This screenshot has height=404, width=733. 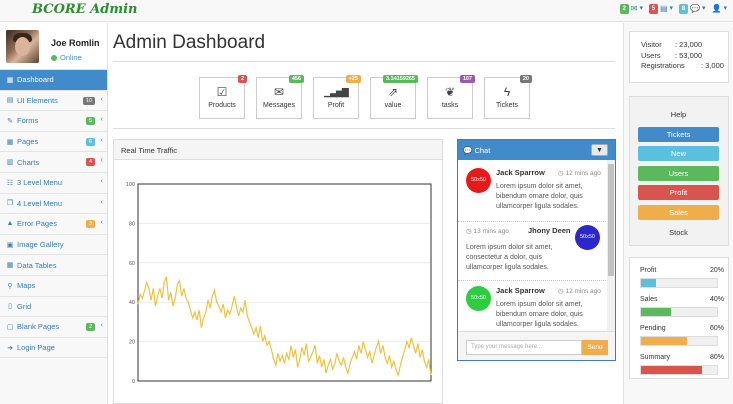 I want to click on chat-avatar: 50x50, so click(x=478, y=180).